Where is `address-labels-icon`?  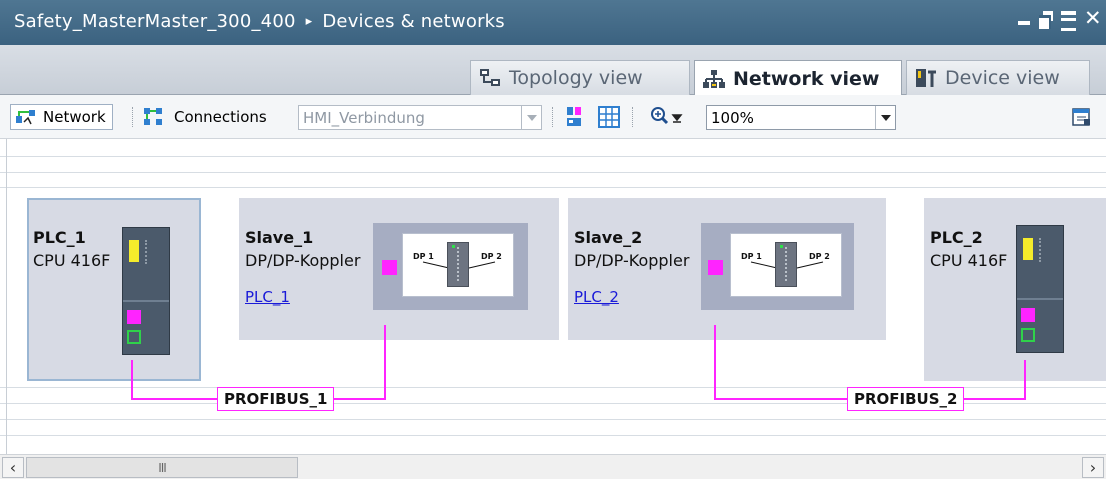 address-labels-icon is located at coordinates (574, 116).